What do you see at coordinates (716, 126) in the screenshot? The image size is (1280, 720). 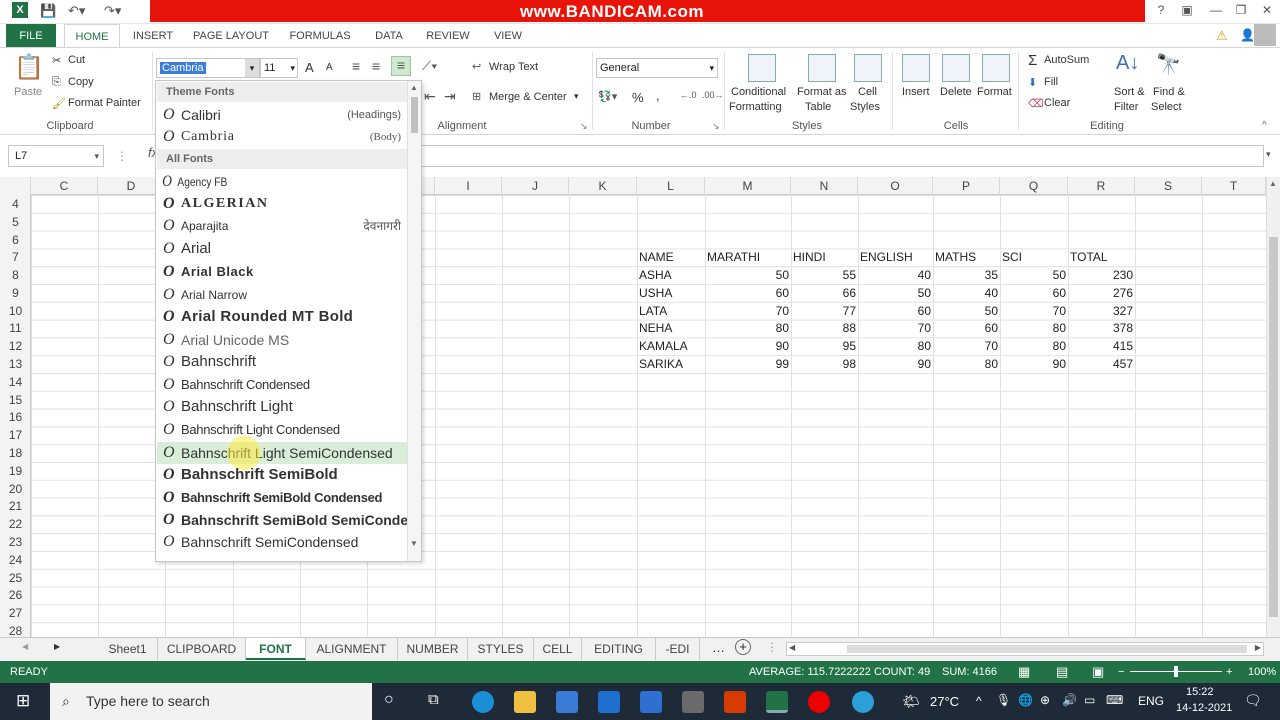 I see `dialog-launcher-icon: ↘` at bounding box center [716, 126].